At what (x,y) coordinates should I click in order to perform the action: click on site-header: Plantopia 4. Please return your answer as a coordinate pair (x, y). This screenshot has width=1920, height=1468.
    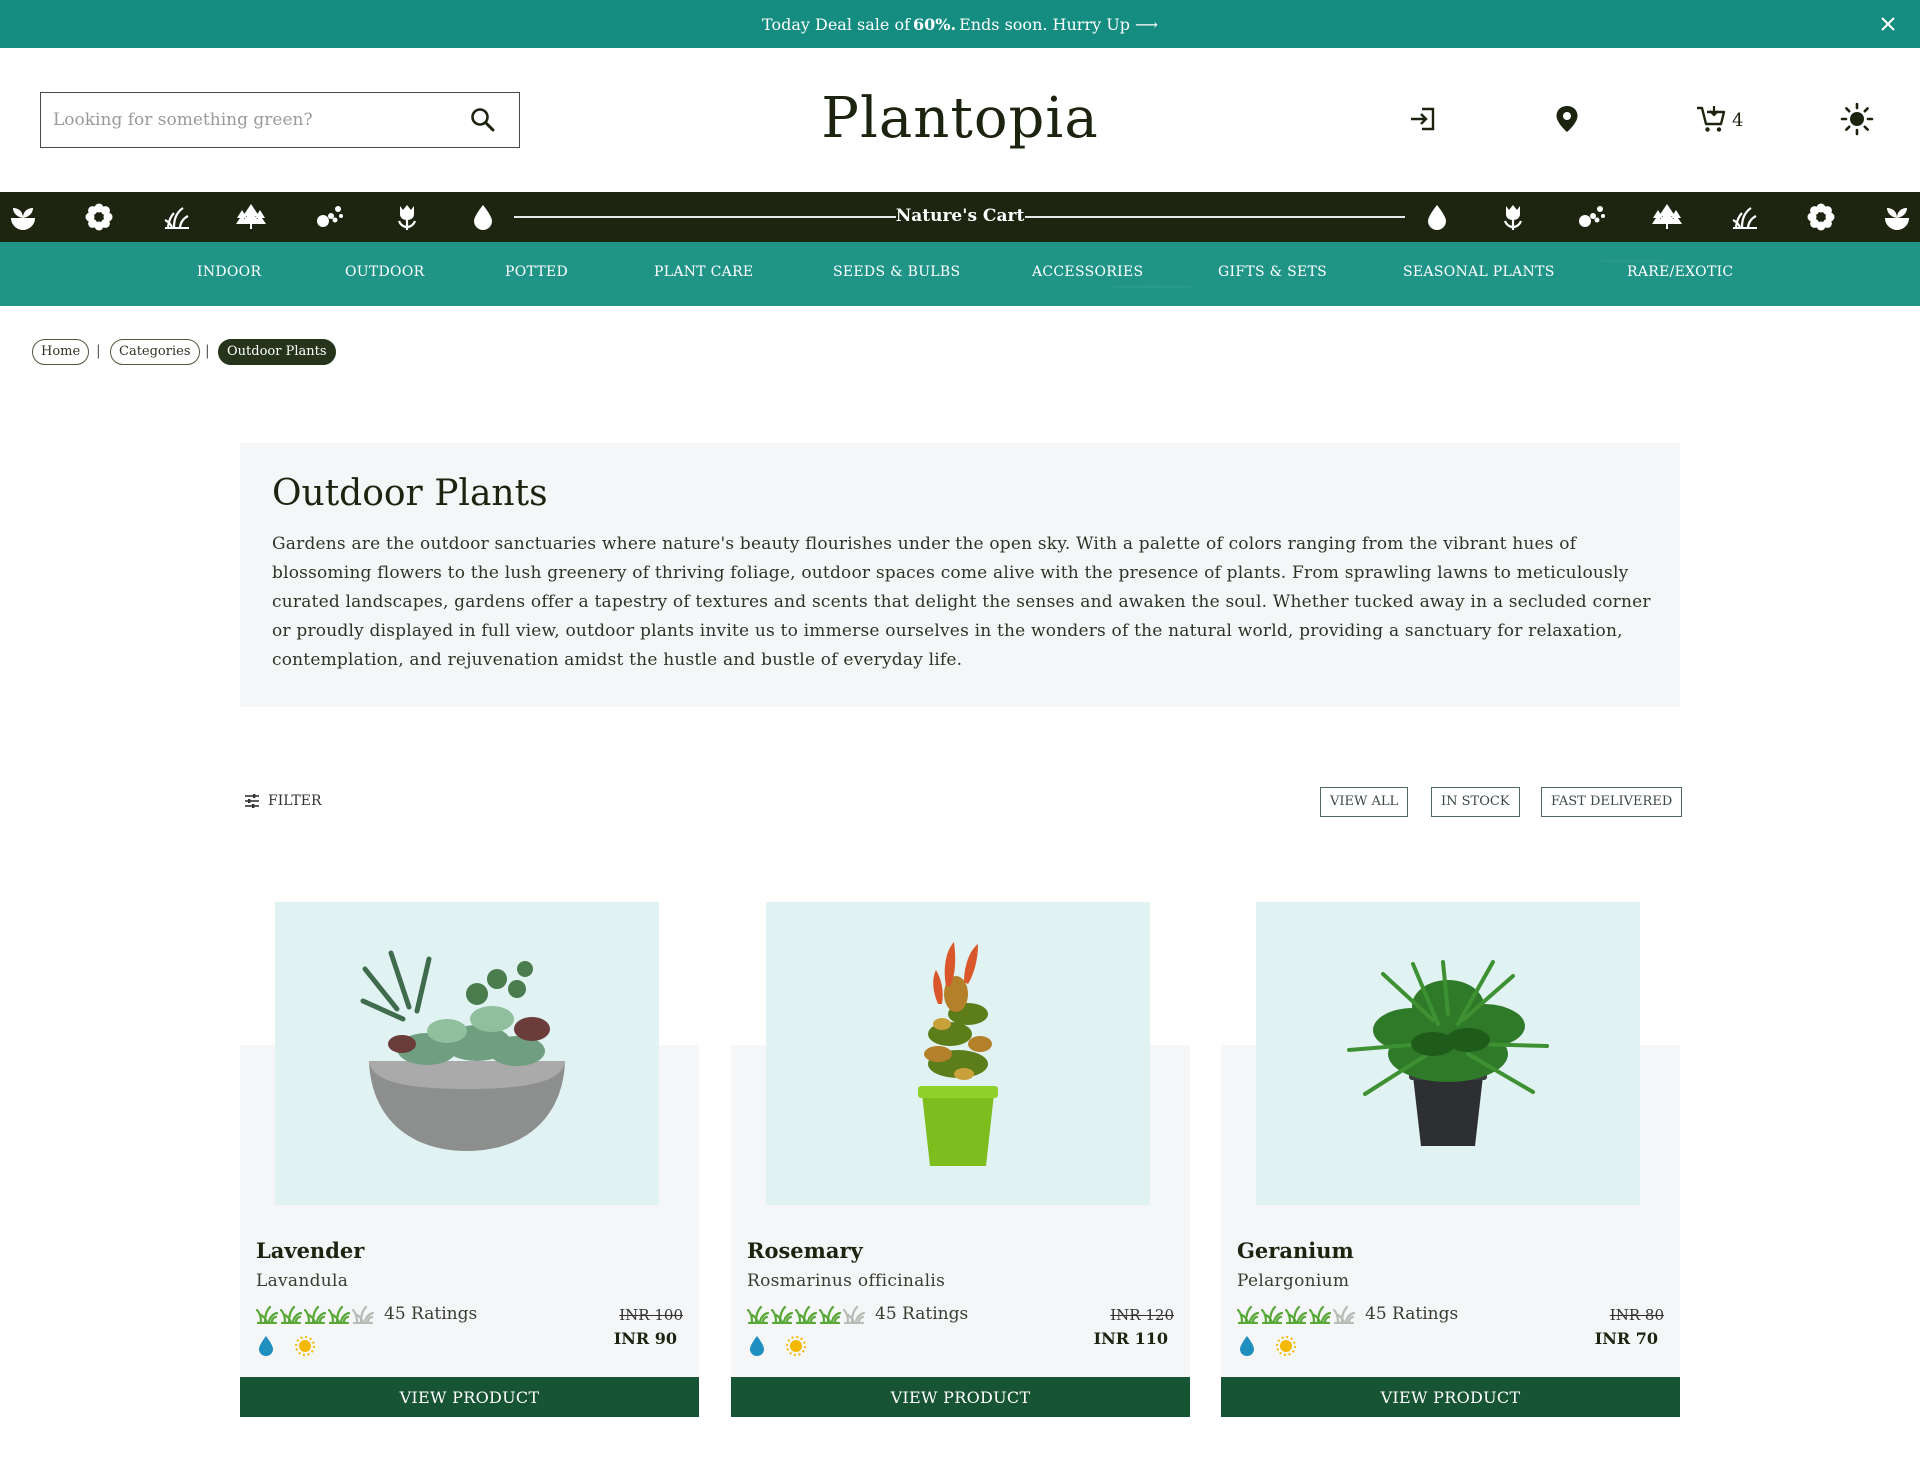
    Looking at the image, I should click on (960, 120).